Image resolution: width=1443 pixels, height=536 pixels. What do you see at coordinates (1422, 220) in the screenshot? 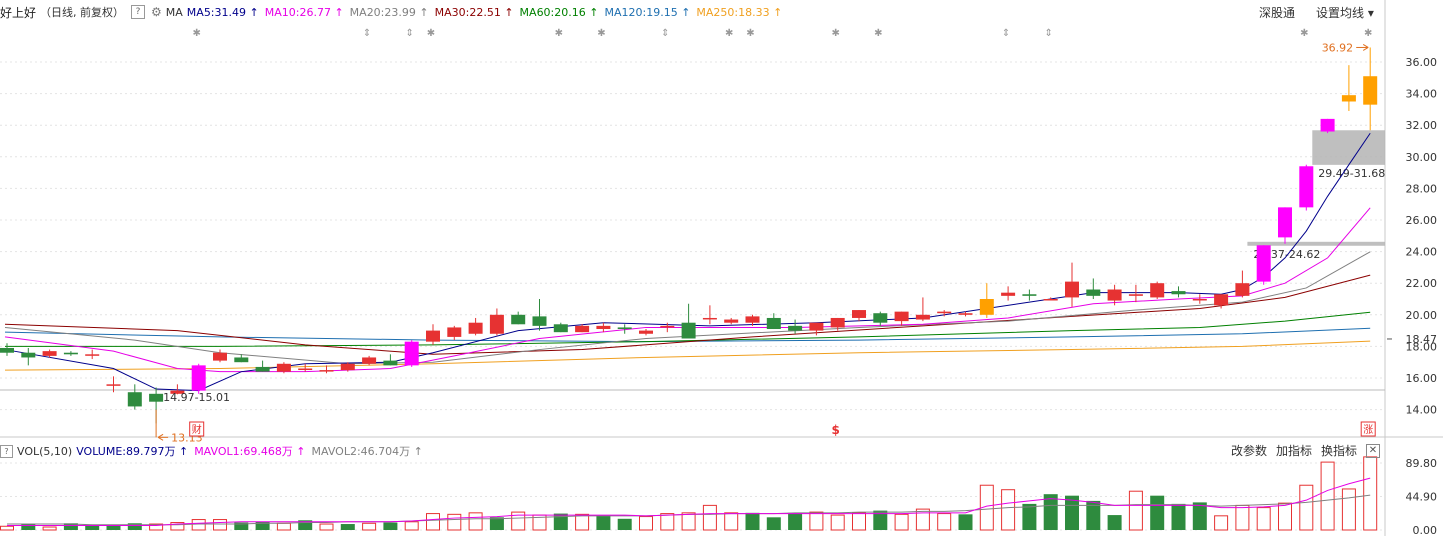
I see `price-tick-label: 26.00` at bounding box center [1422, 220].